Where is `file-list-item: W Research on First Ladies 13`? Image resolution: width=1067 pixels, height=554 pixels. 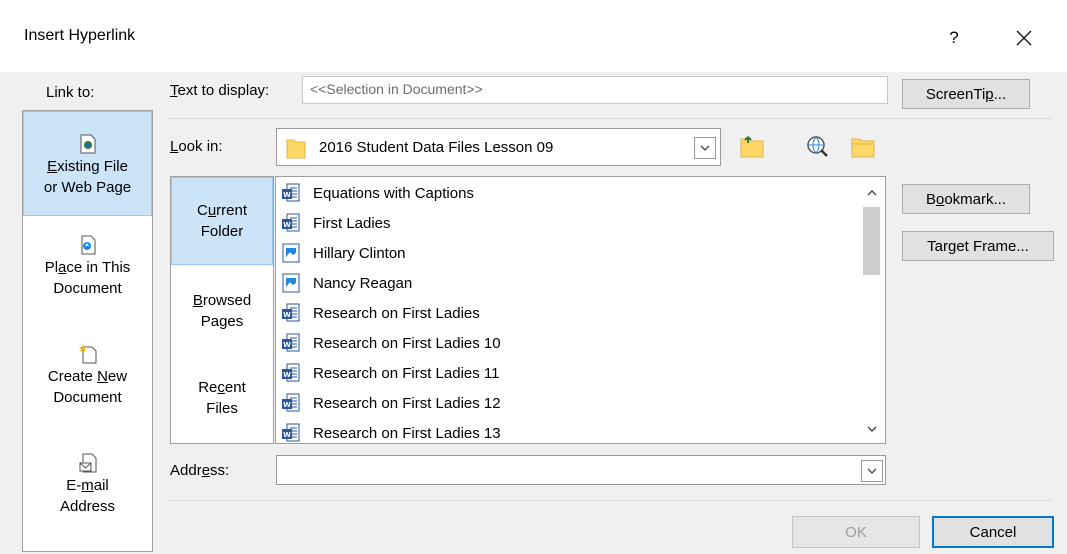
file-list-item: W Research on First Ladies 13 is located at coordinates (391, 430).